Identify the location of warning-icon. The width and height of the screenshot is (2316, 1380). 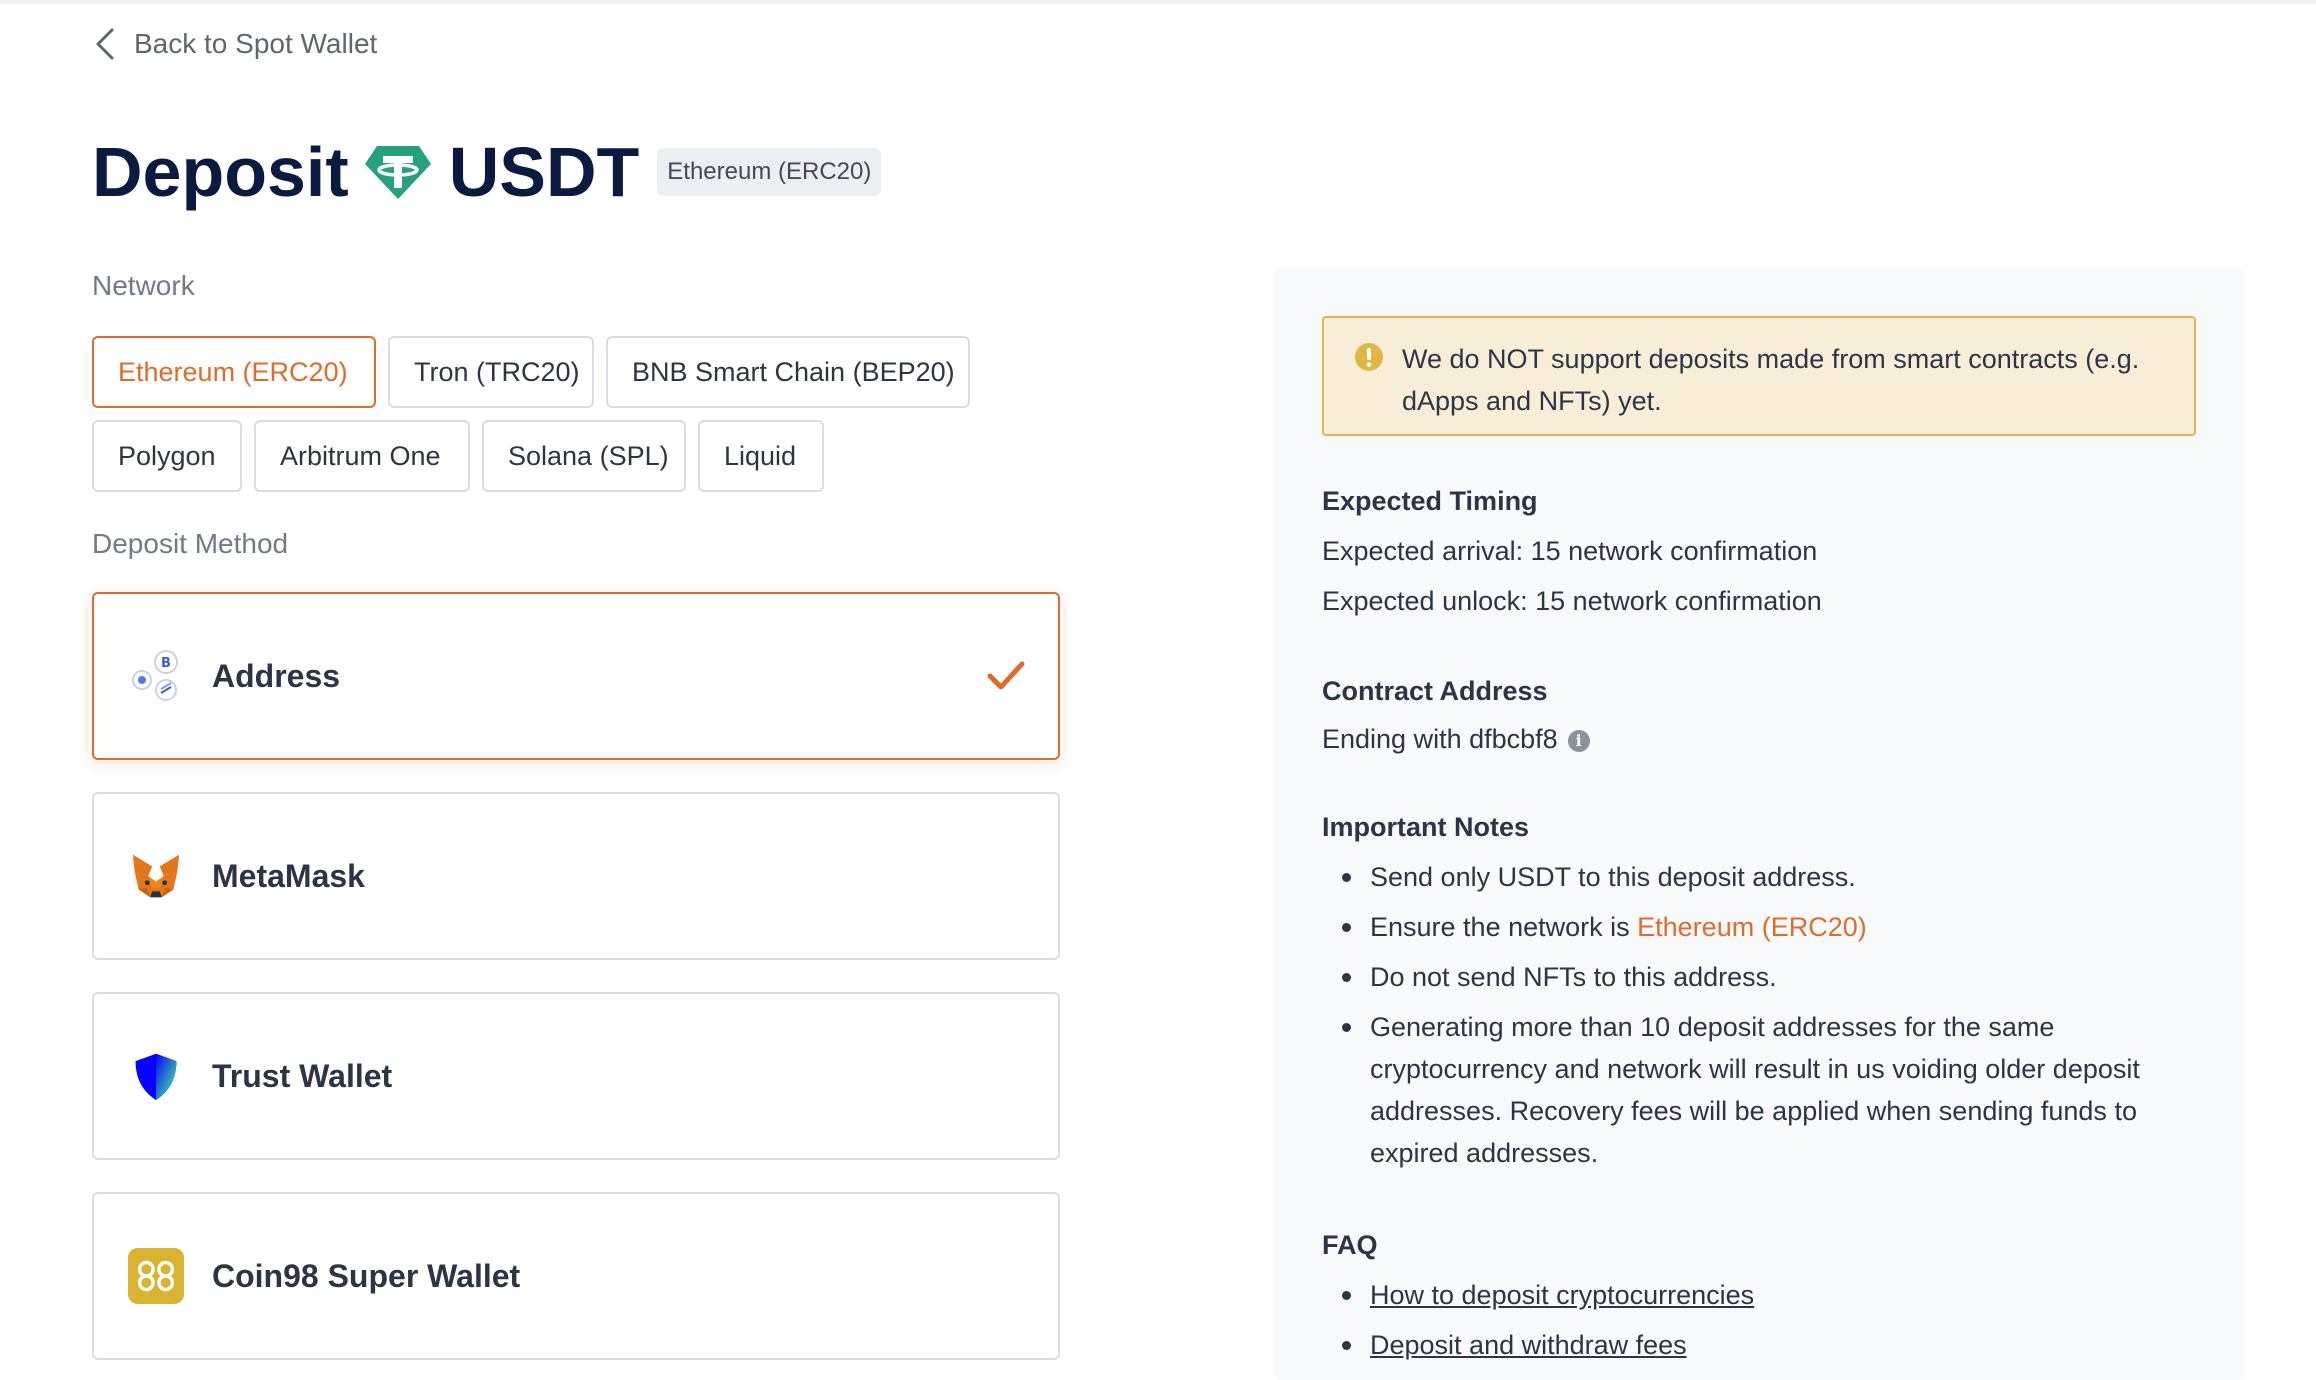
(1369, 357).